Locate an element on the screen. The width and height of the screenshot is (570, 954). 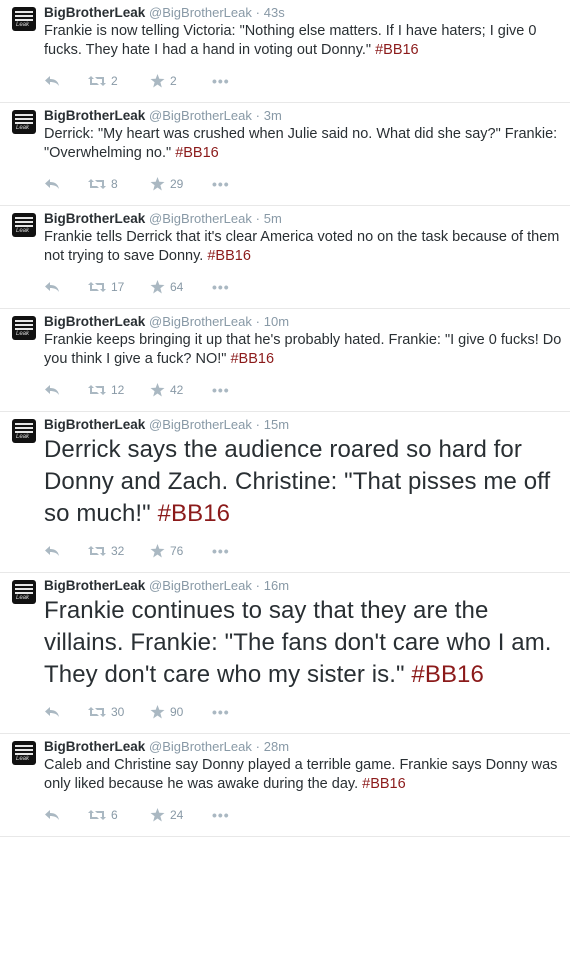
retweet-button: 17 is located at coordinates (119, 287).